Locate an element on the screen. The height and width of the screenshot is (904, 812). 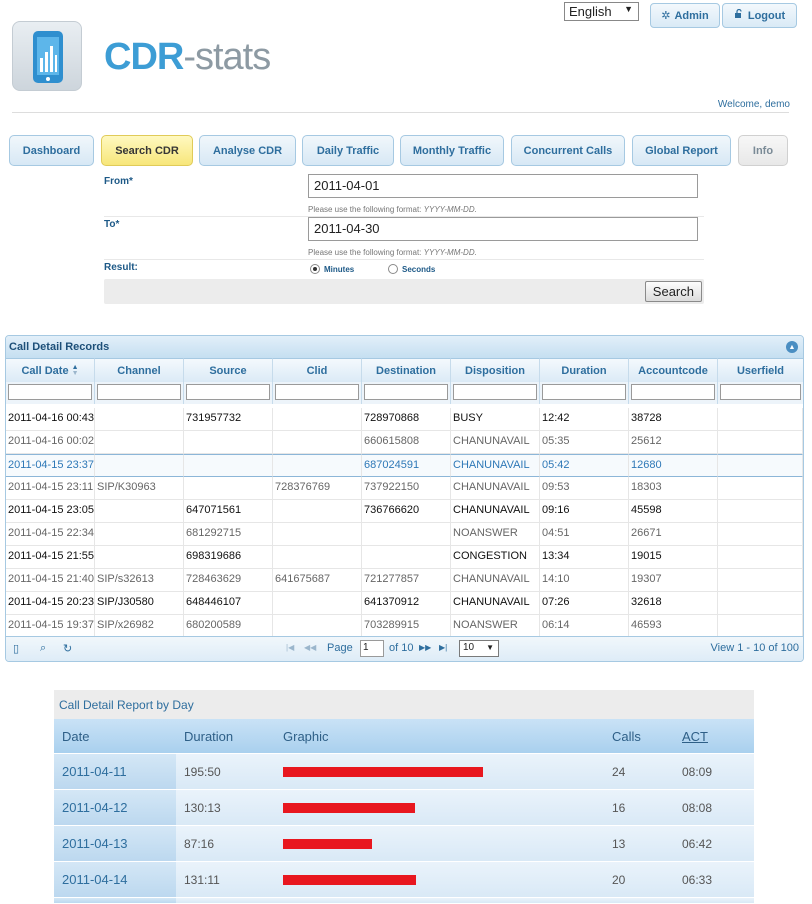
tab-search-cdr: Search CDR is located at coordinates (147, 150).